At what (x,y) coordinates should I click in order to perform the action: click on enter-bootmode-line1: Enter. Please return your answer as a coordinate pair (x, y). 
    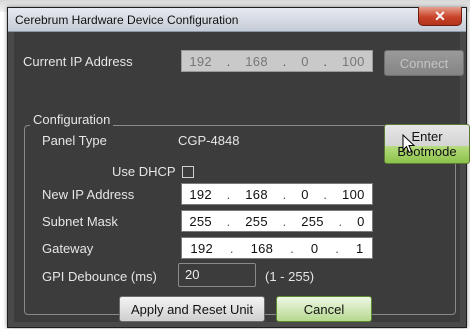
    Looking at the image, I should click on (427, 136).